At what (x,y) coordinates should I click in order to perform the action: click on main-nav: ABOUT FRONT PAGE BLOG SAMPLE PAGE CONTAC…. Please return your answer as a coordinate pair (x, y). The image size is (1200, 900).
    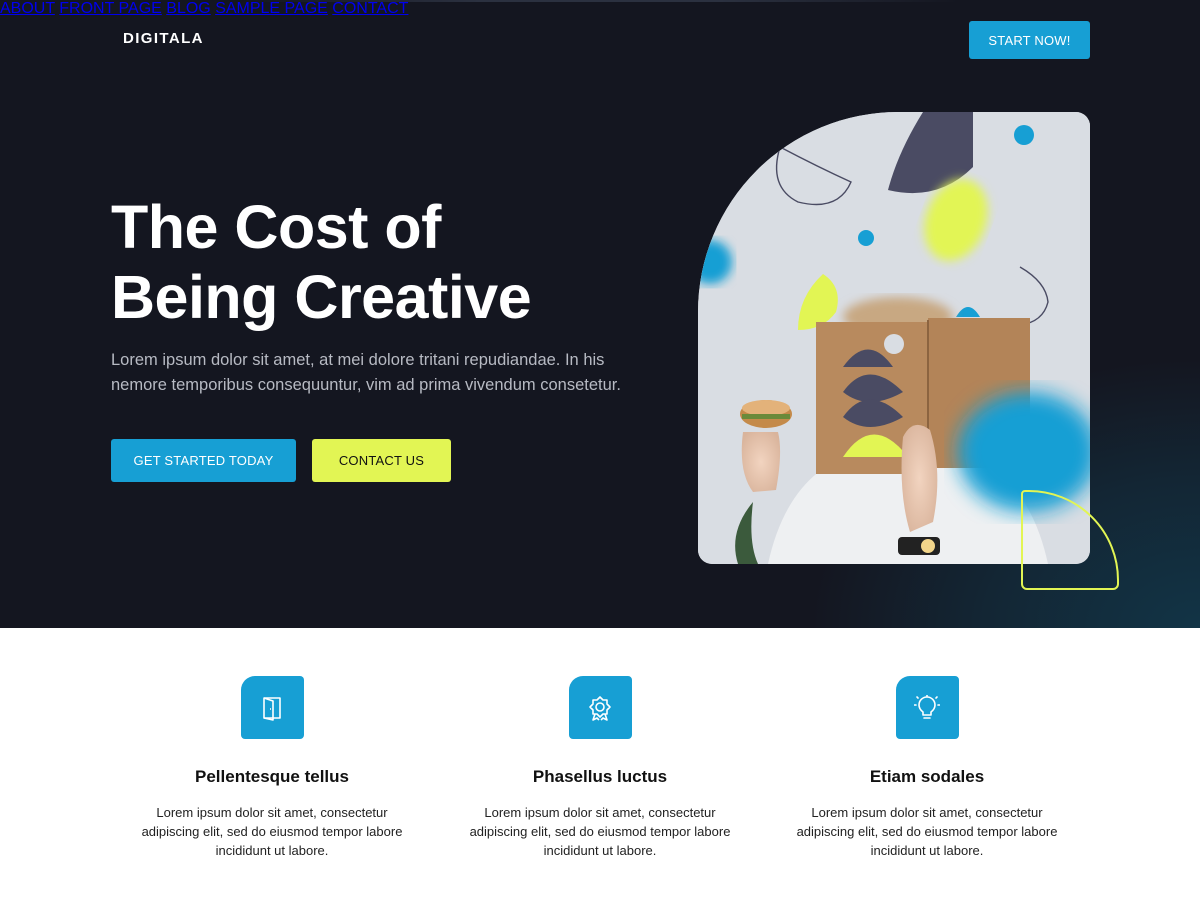
    Looking at the image, I should click on (600, 9).